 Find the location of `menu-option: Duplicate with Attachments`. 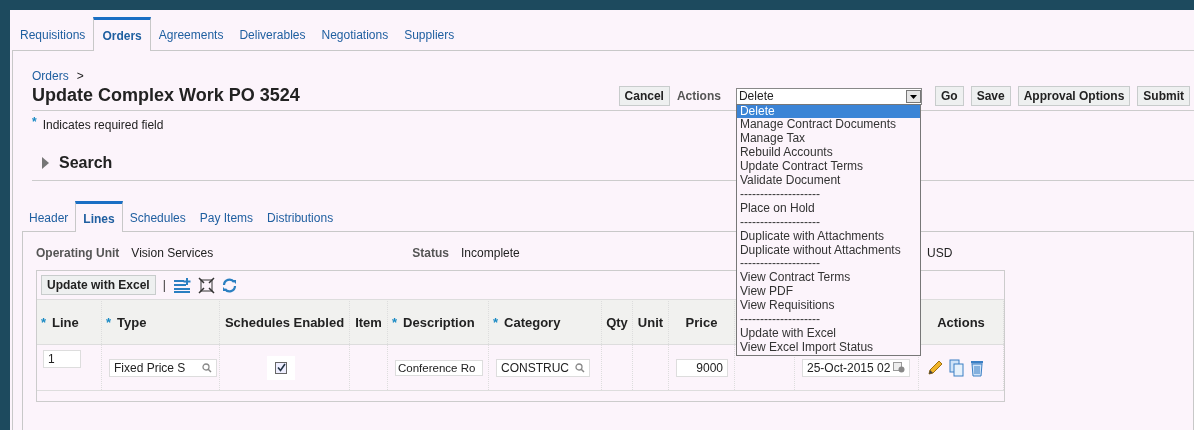

menu-option: Duplicate with Attachments is located at coordinates (828, 236).